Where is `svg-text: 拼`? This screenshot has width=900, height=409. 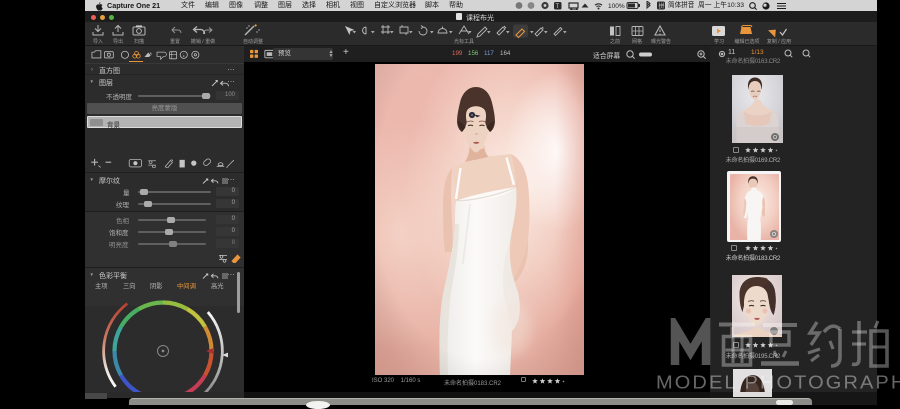 svg-text: 拼 is located at coordinates (662, 6).